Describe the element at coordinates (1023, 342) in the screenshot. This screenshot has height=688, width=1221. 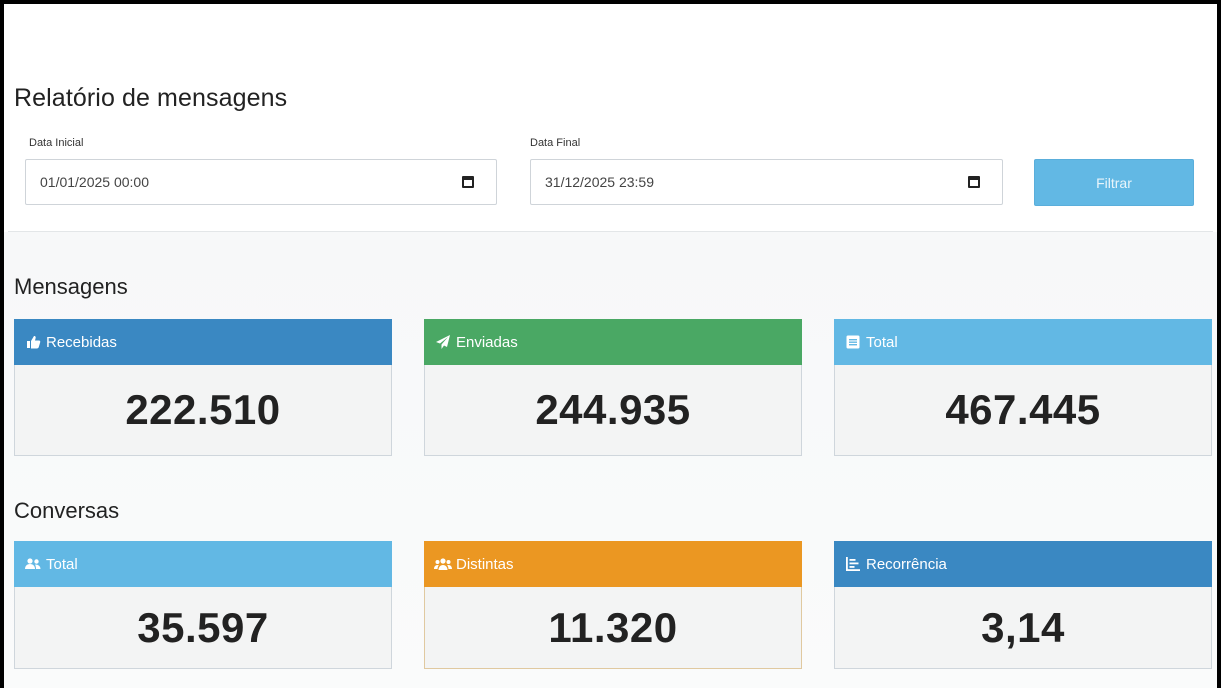
I see `total-card-header: Total` at that location.